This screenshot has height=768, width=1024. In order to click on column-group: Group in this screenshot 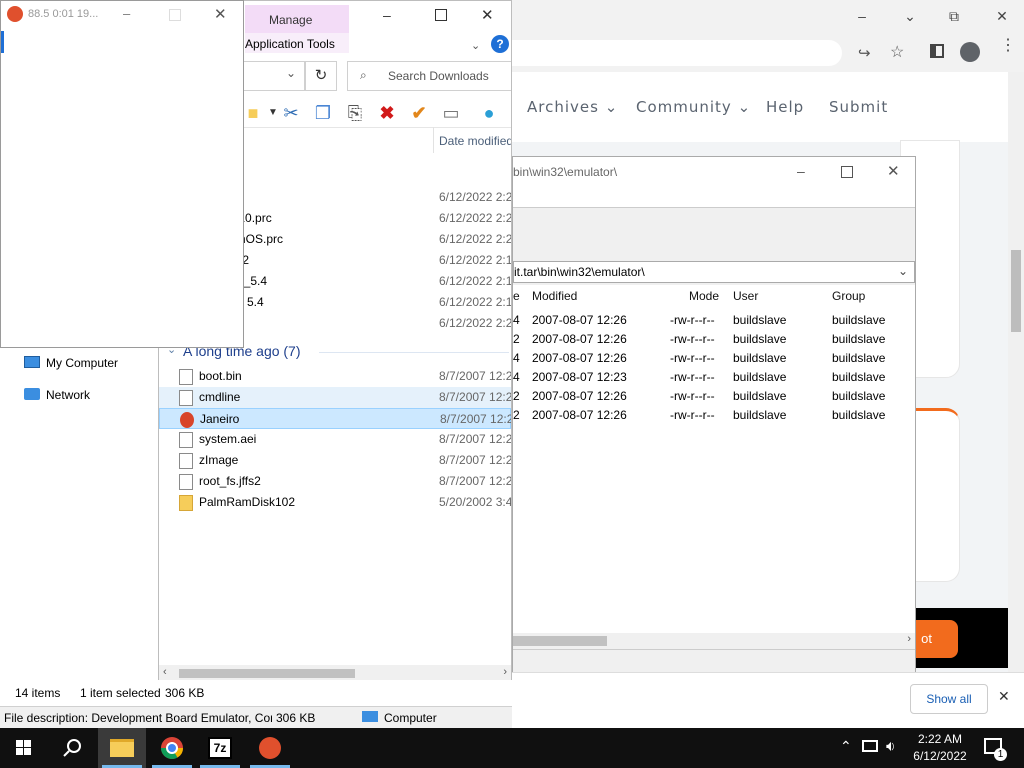, I will do `click(848, 296)`.